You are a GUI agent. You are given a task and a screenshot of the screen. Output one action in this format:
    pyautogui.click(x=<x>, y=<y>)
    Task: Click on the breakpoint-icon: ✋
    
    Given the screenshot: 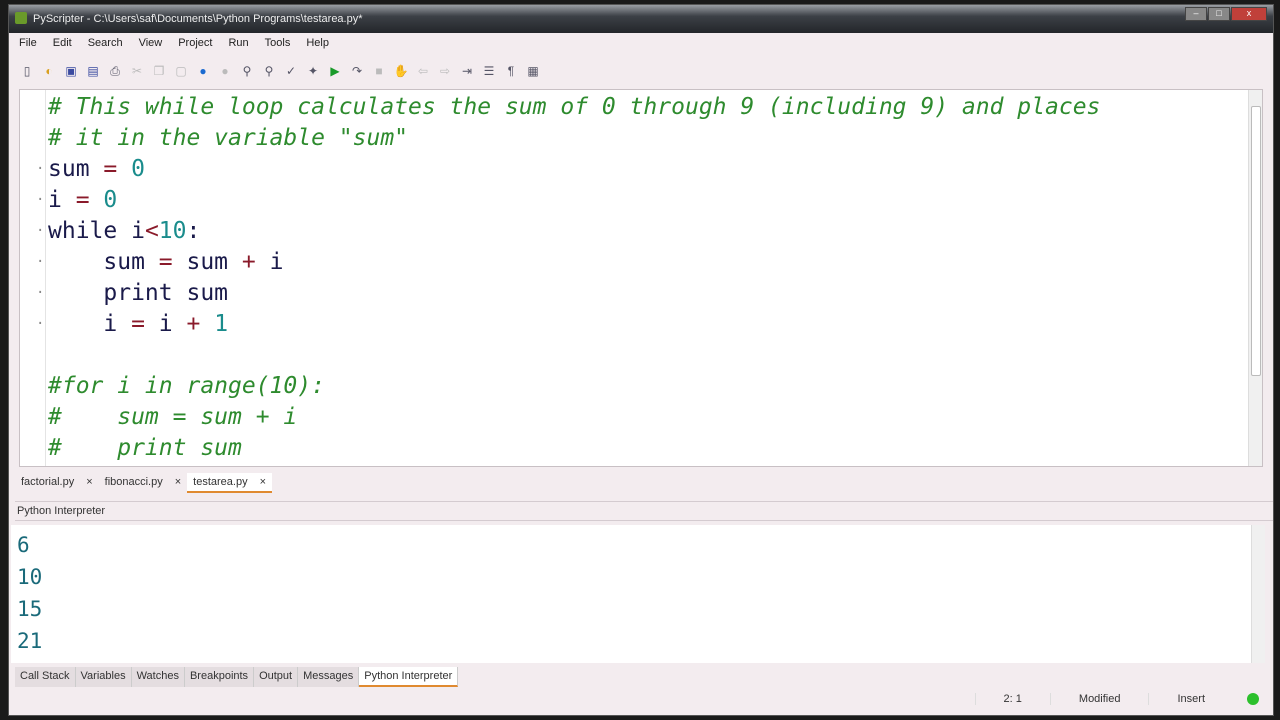 What is the action you would take?
    pyautogui.click(x=401, y=71)
    